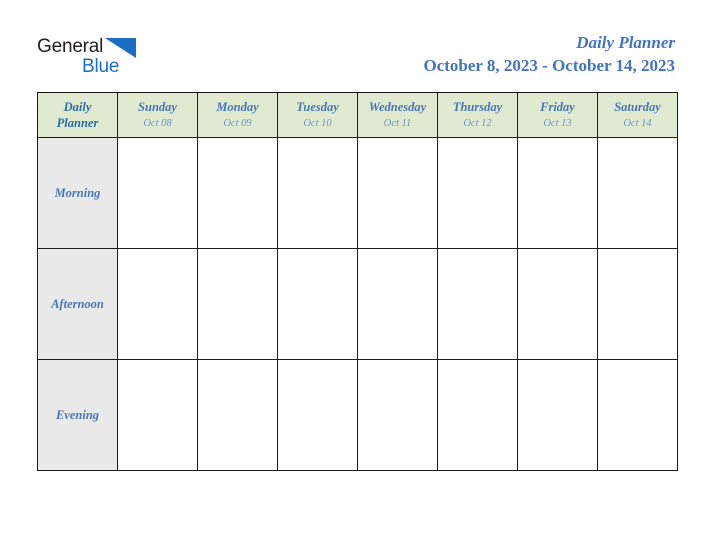  Describe the element at coordinates (237, 107) in the screenshot. I see `day-name: Monday` at that location.